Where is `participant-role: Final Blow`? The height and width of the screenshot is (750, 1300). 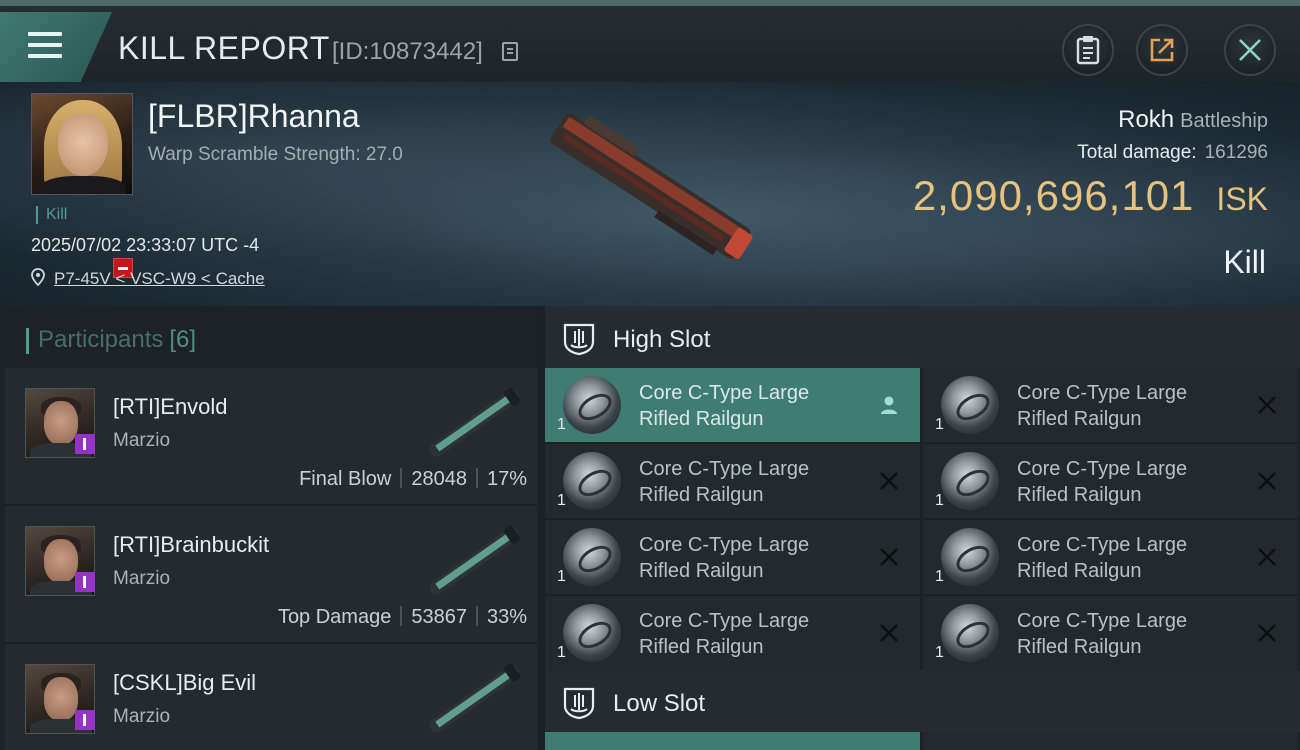
participant-role: Final Blow is located at coordinates (345, 479).